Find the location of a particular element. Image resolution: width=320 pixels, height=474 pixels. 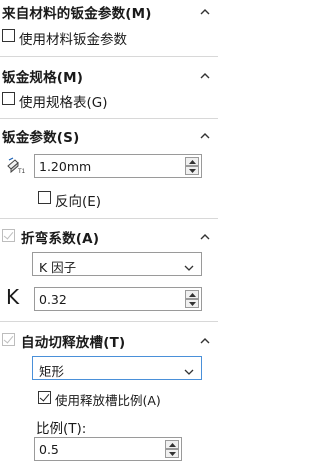

relief-type-select: 矩形 is located at coordinates (117, 368).